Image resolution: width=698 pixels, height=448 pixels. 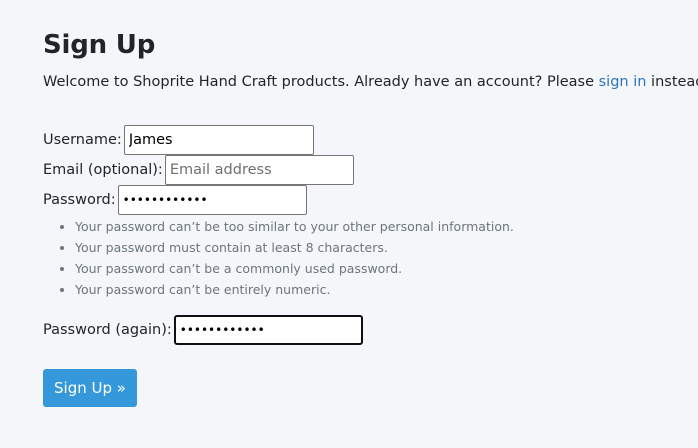 I want to click on sign-in-link: sign in, so click(x=623, y=82).